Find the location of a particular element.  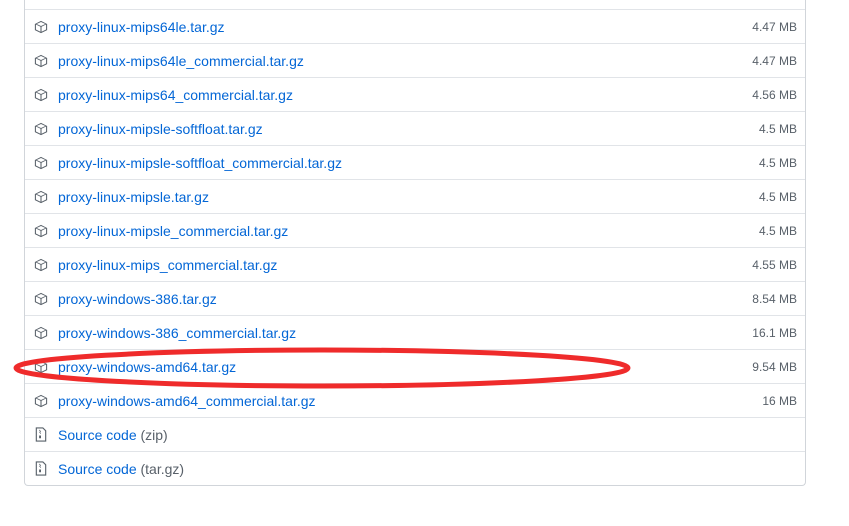

asset-row is located at coordinates (415, 4).